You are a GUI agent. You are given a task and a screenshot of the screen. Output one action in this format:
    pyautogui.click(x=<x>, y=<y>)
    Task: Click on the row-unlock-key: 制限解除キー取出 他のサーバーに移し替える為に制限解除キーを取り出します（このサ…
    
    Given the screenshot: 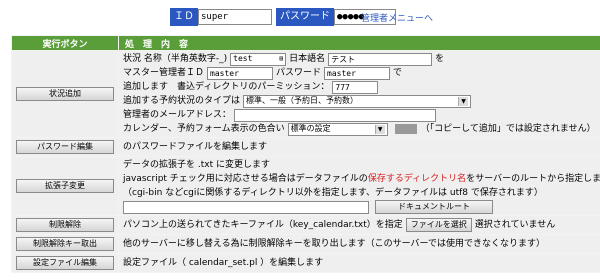 What is the action you would take?
    pyautogui.click(x=306, y=244)
    